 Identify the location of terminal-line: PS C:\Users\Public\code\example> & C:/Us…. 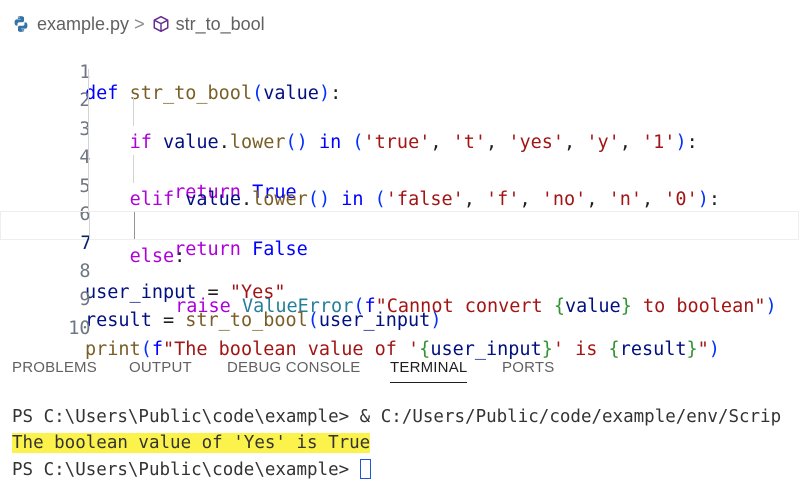
(397, 417).